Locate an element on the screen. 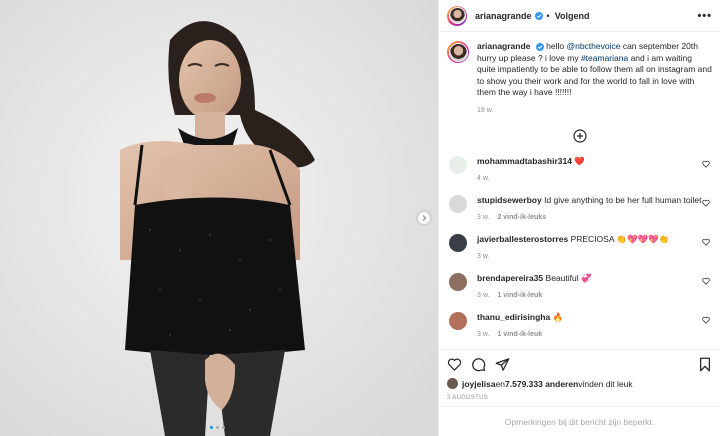 Image resolution: width=720 pixels, height=436 pixels. comment-item: thanu_edirisingha 🔥 3 w. 1 vind-ik-leuk is located at coordinates (579, 326).